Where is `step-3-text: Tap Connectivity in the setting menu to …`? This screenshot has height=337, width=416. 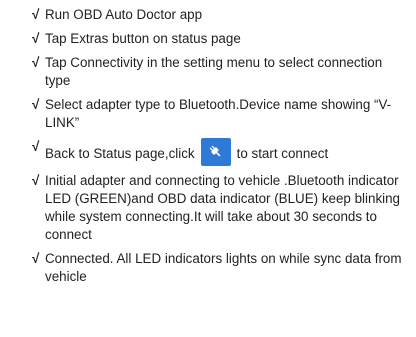 step-3-text: Tap Connectivity in the setting menu to … is located at coordinates (214, 71).